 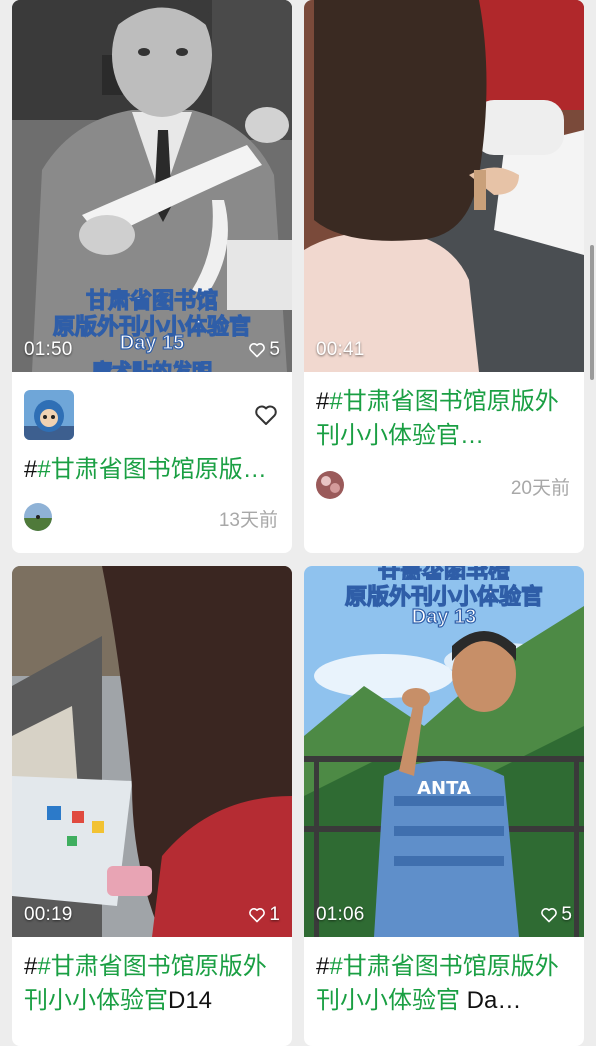 I want to click on post-time: 13天前, so click(x=248, y=520).